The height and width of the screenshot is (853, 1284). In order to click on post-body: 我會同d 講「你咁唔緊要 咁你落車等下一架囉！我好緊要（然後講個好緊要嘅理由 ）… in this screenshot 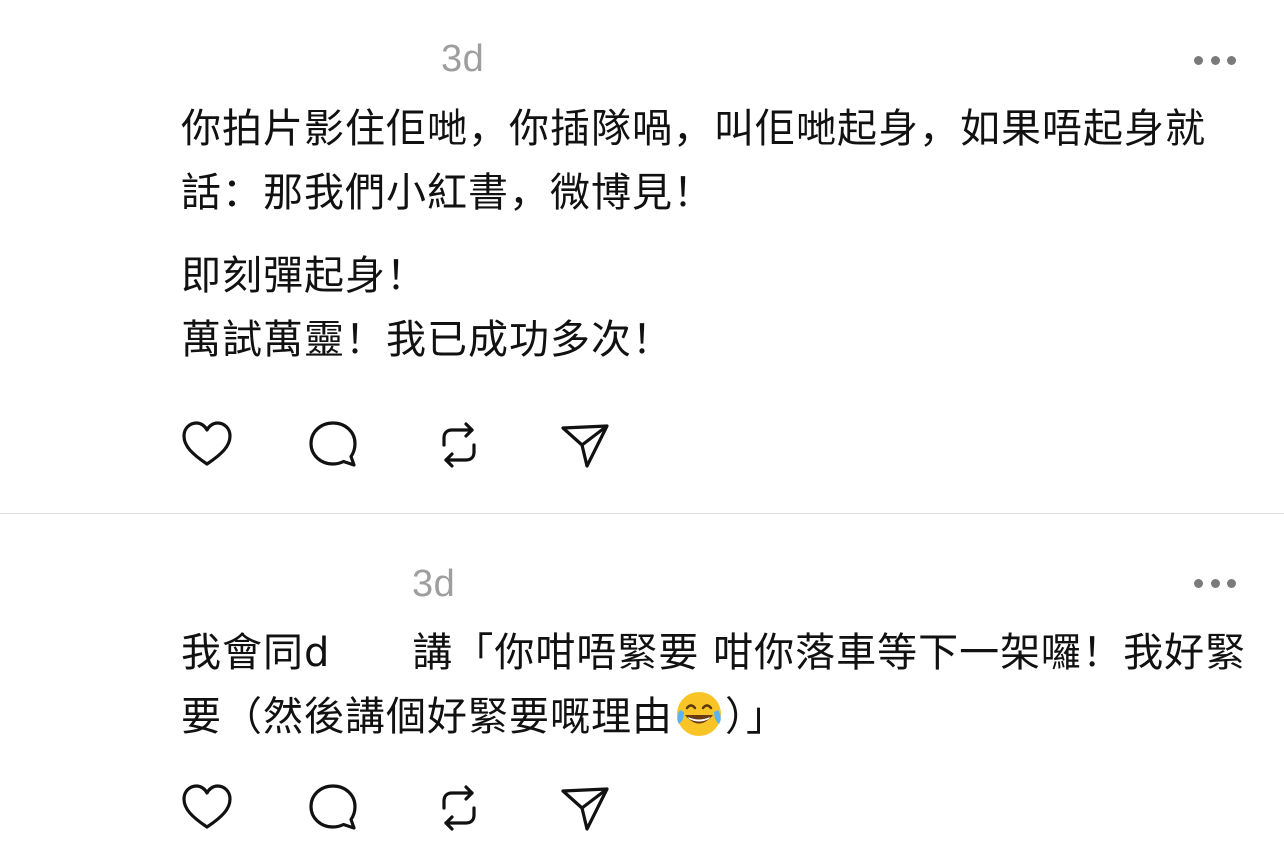, I will do `click(718, 685)`.